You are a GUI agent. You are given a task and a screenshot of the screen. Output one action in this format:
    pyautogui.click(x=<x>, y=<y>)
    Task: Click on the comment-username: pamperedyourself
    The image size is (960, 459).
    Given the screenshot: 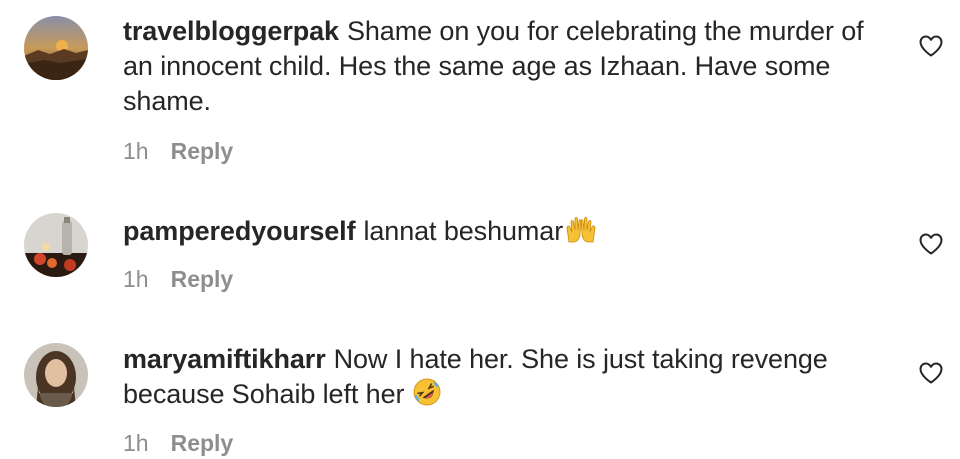 What is the action you would take?
    pyautogui.click(x=239, y=231)
    